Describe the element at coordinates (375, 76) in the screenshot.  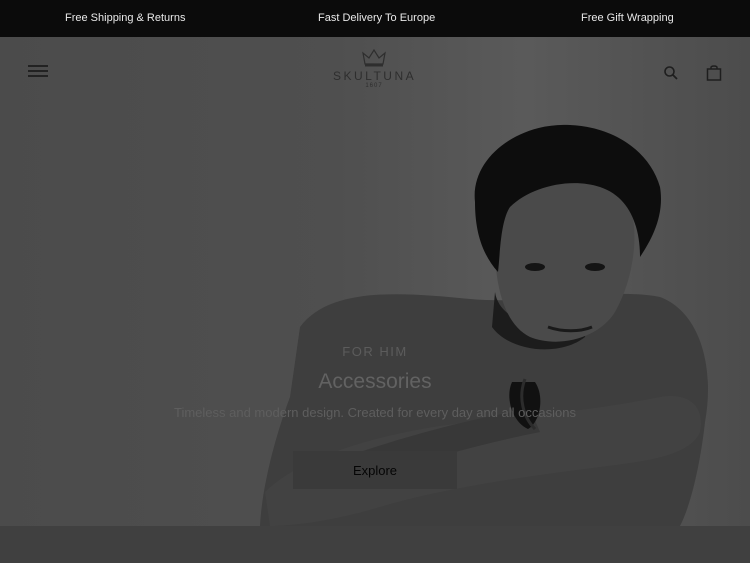
I see `brand-wordmark: SKULTUNA` at that location.